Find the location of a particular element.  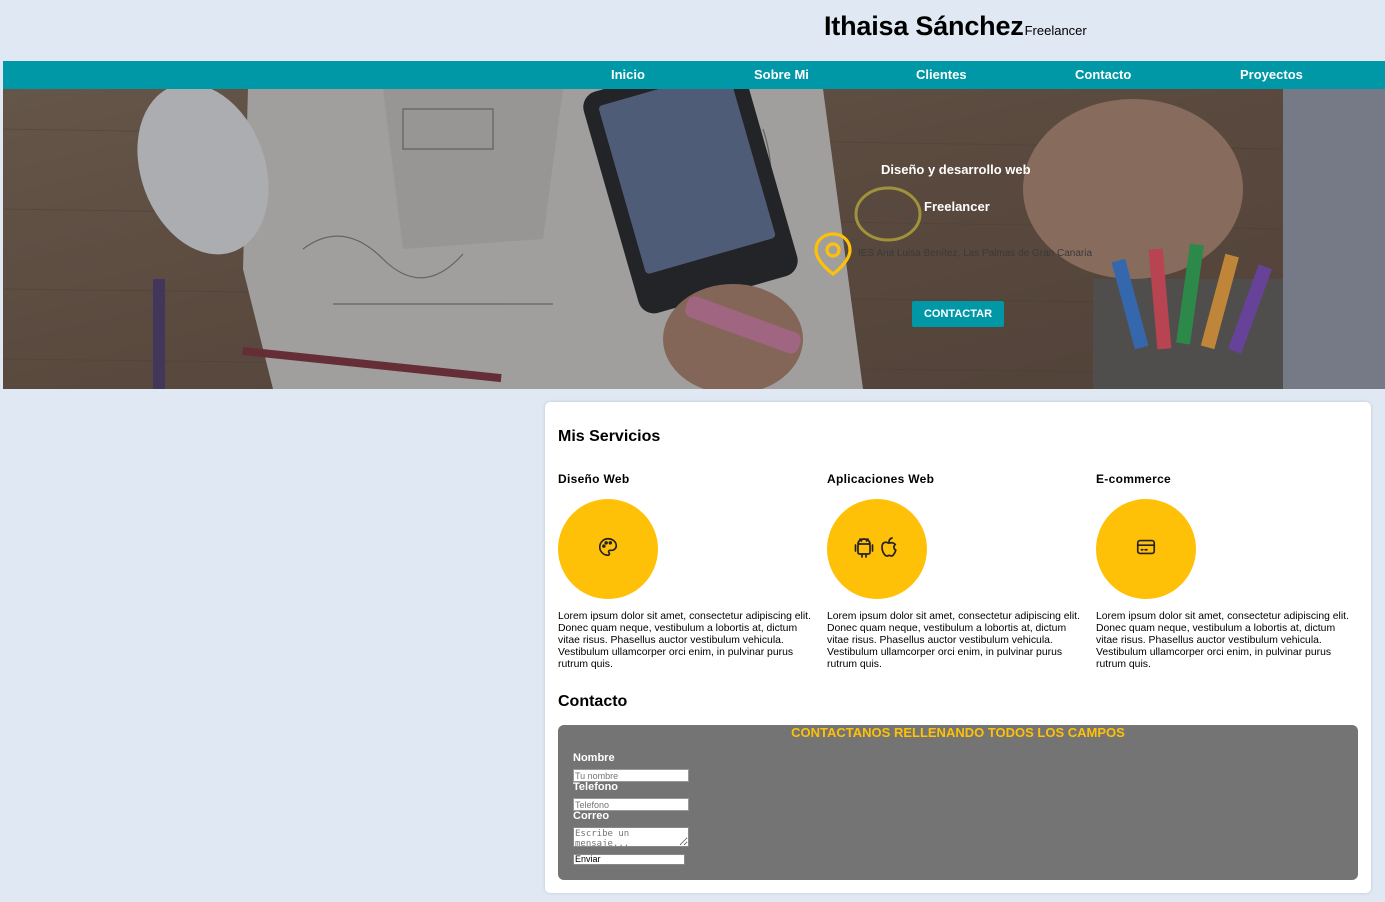

nav-link-sobre-mi: Sobre Mi is located at coordinates (781, 74).